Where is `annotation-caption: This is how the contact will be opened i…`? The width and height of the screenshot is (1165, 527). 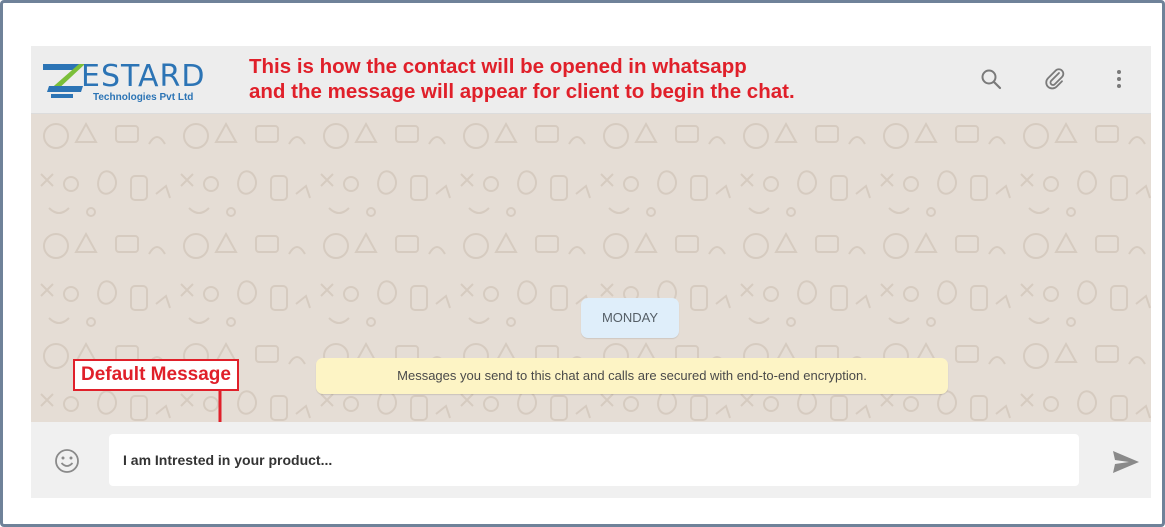
annotation-caption: This is how the contact will be opened i… is located at coordinates (522, 79).